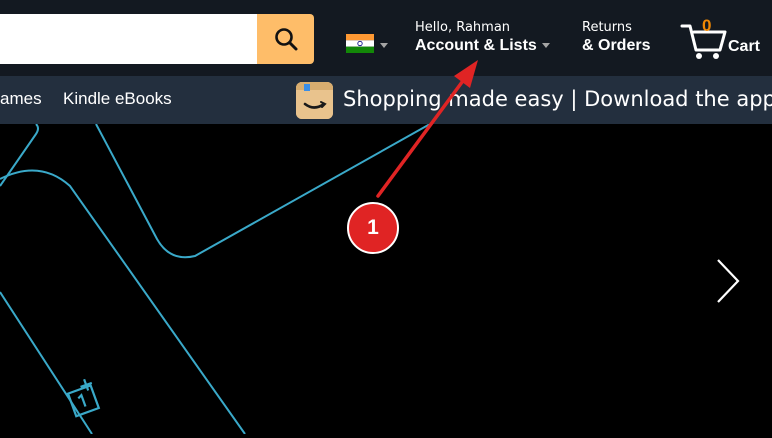 This screenshot has width=772, height=438. What do you see at coordinates (373, 228) in the screenshot?
I see `annotation-badge: 1` at bounding box center [373, 228].